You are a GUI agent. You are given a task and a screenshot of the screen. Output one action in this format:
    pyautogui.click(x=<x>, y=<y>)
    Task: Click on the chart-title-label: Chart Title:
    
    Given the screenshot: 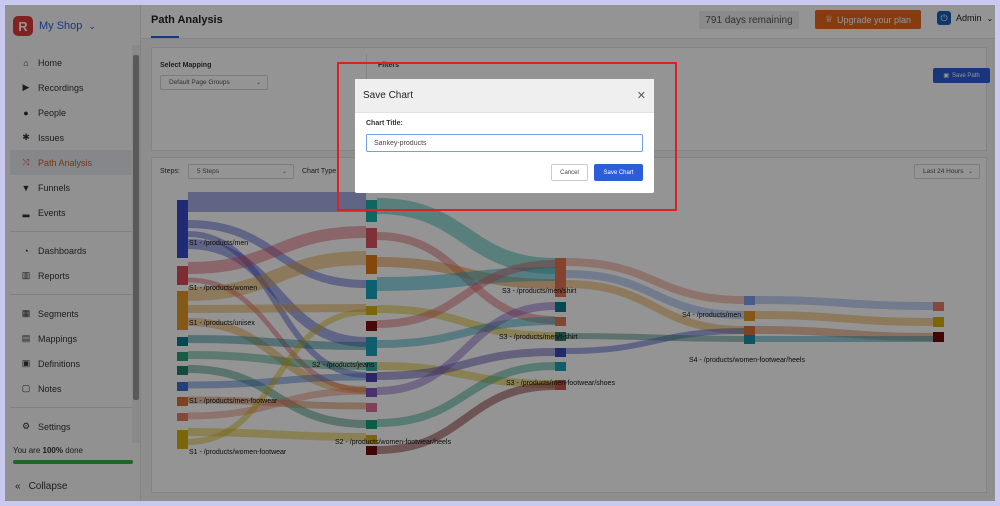 What is the action you would take?
    pyautogui.click(x=384, y=123)
    